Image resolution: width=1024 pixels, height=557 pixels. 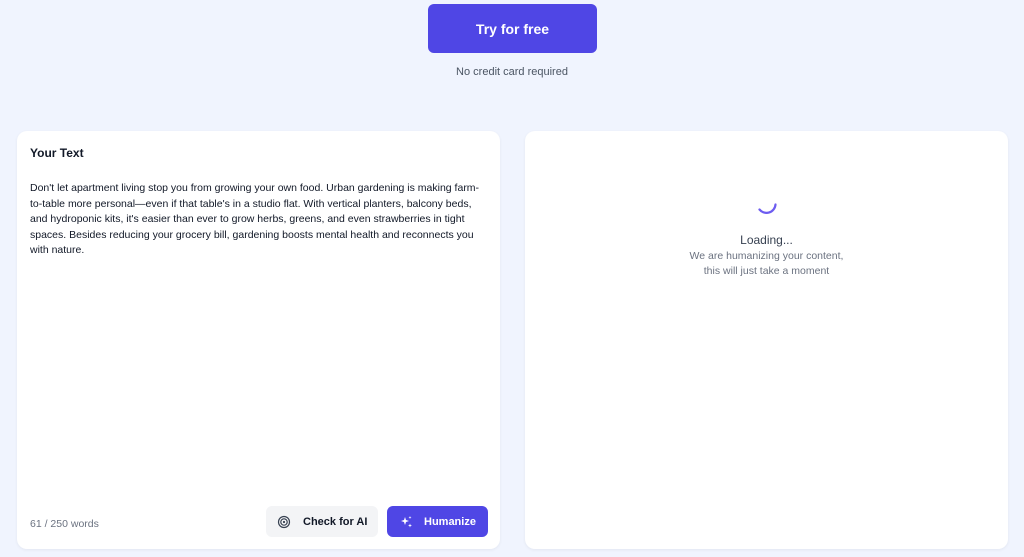 I want to click on sparkles-icon, so click(x=406, y=522).